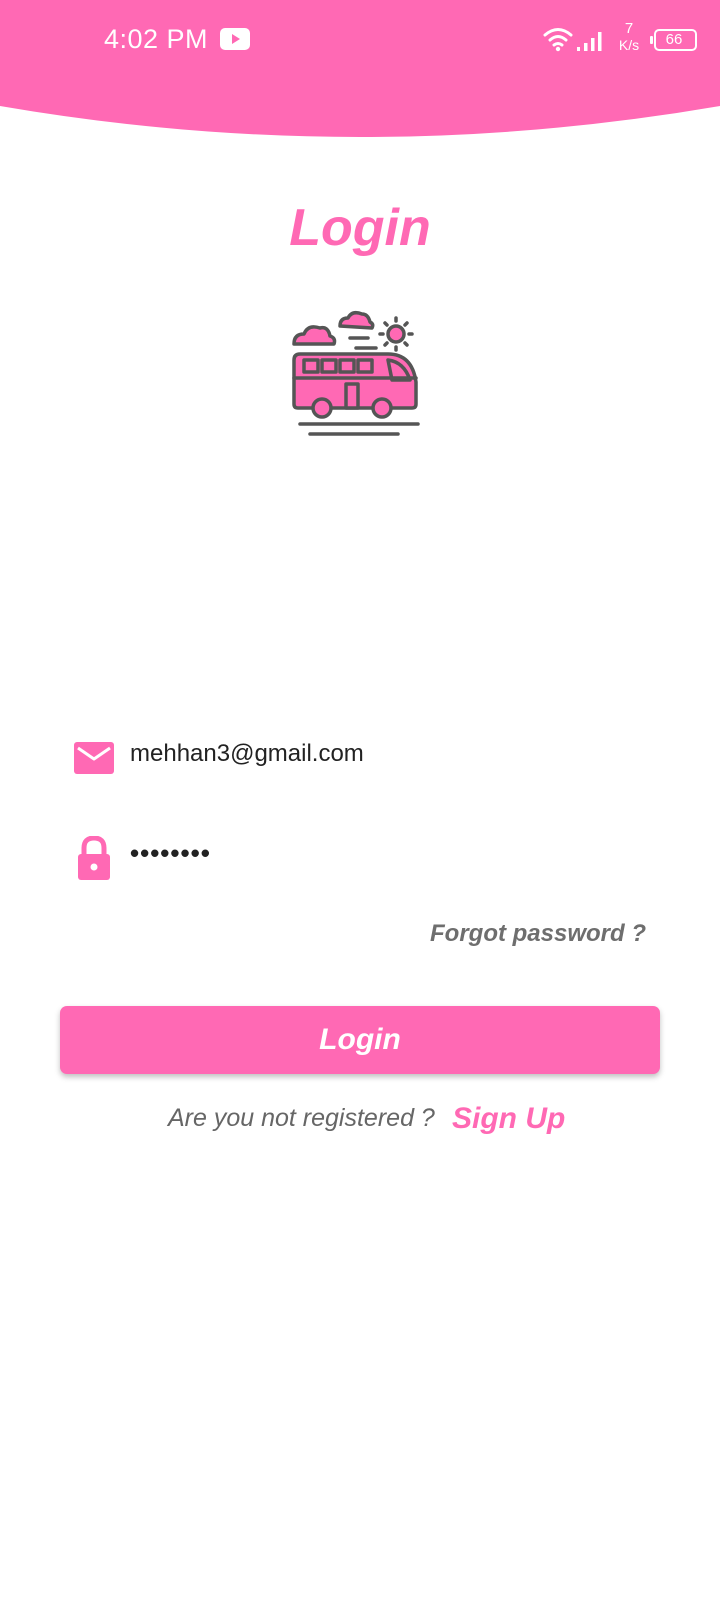 This screenshot has width=720, height=1600. What do you see at coordinates (508, 1119) in the screenshot?
I see `signup-link: Sign Up` at bounding box center [508, 1119].